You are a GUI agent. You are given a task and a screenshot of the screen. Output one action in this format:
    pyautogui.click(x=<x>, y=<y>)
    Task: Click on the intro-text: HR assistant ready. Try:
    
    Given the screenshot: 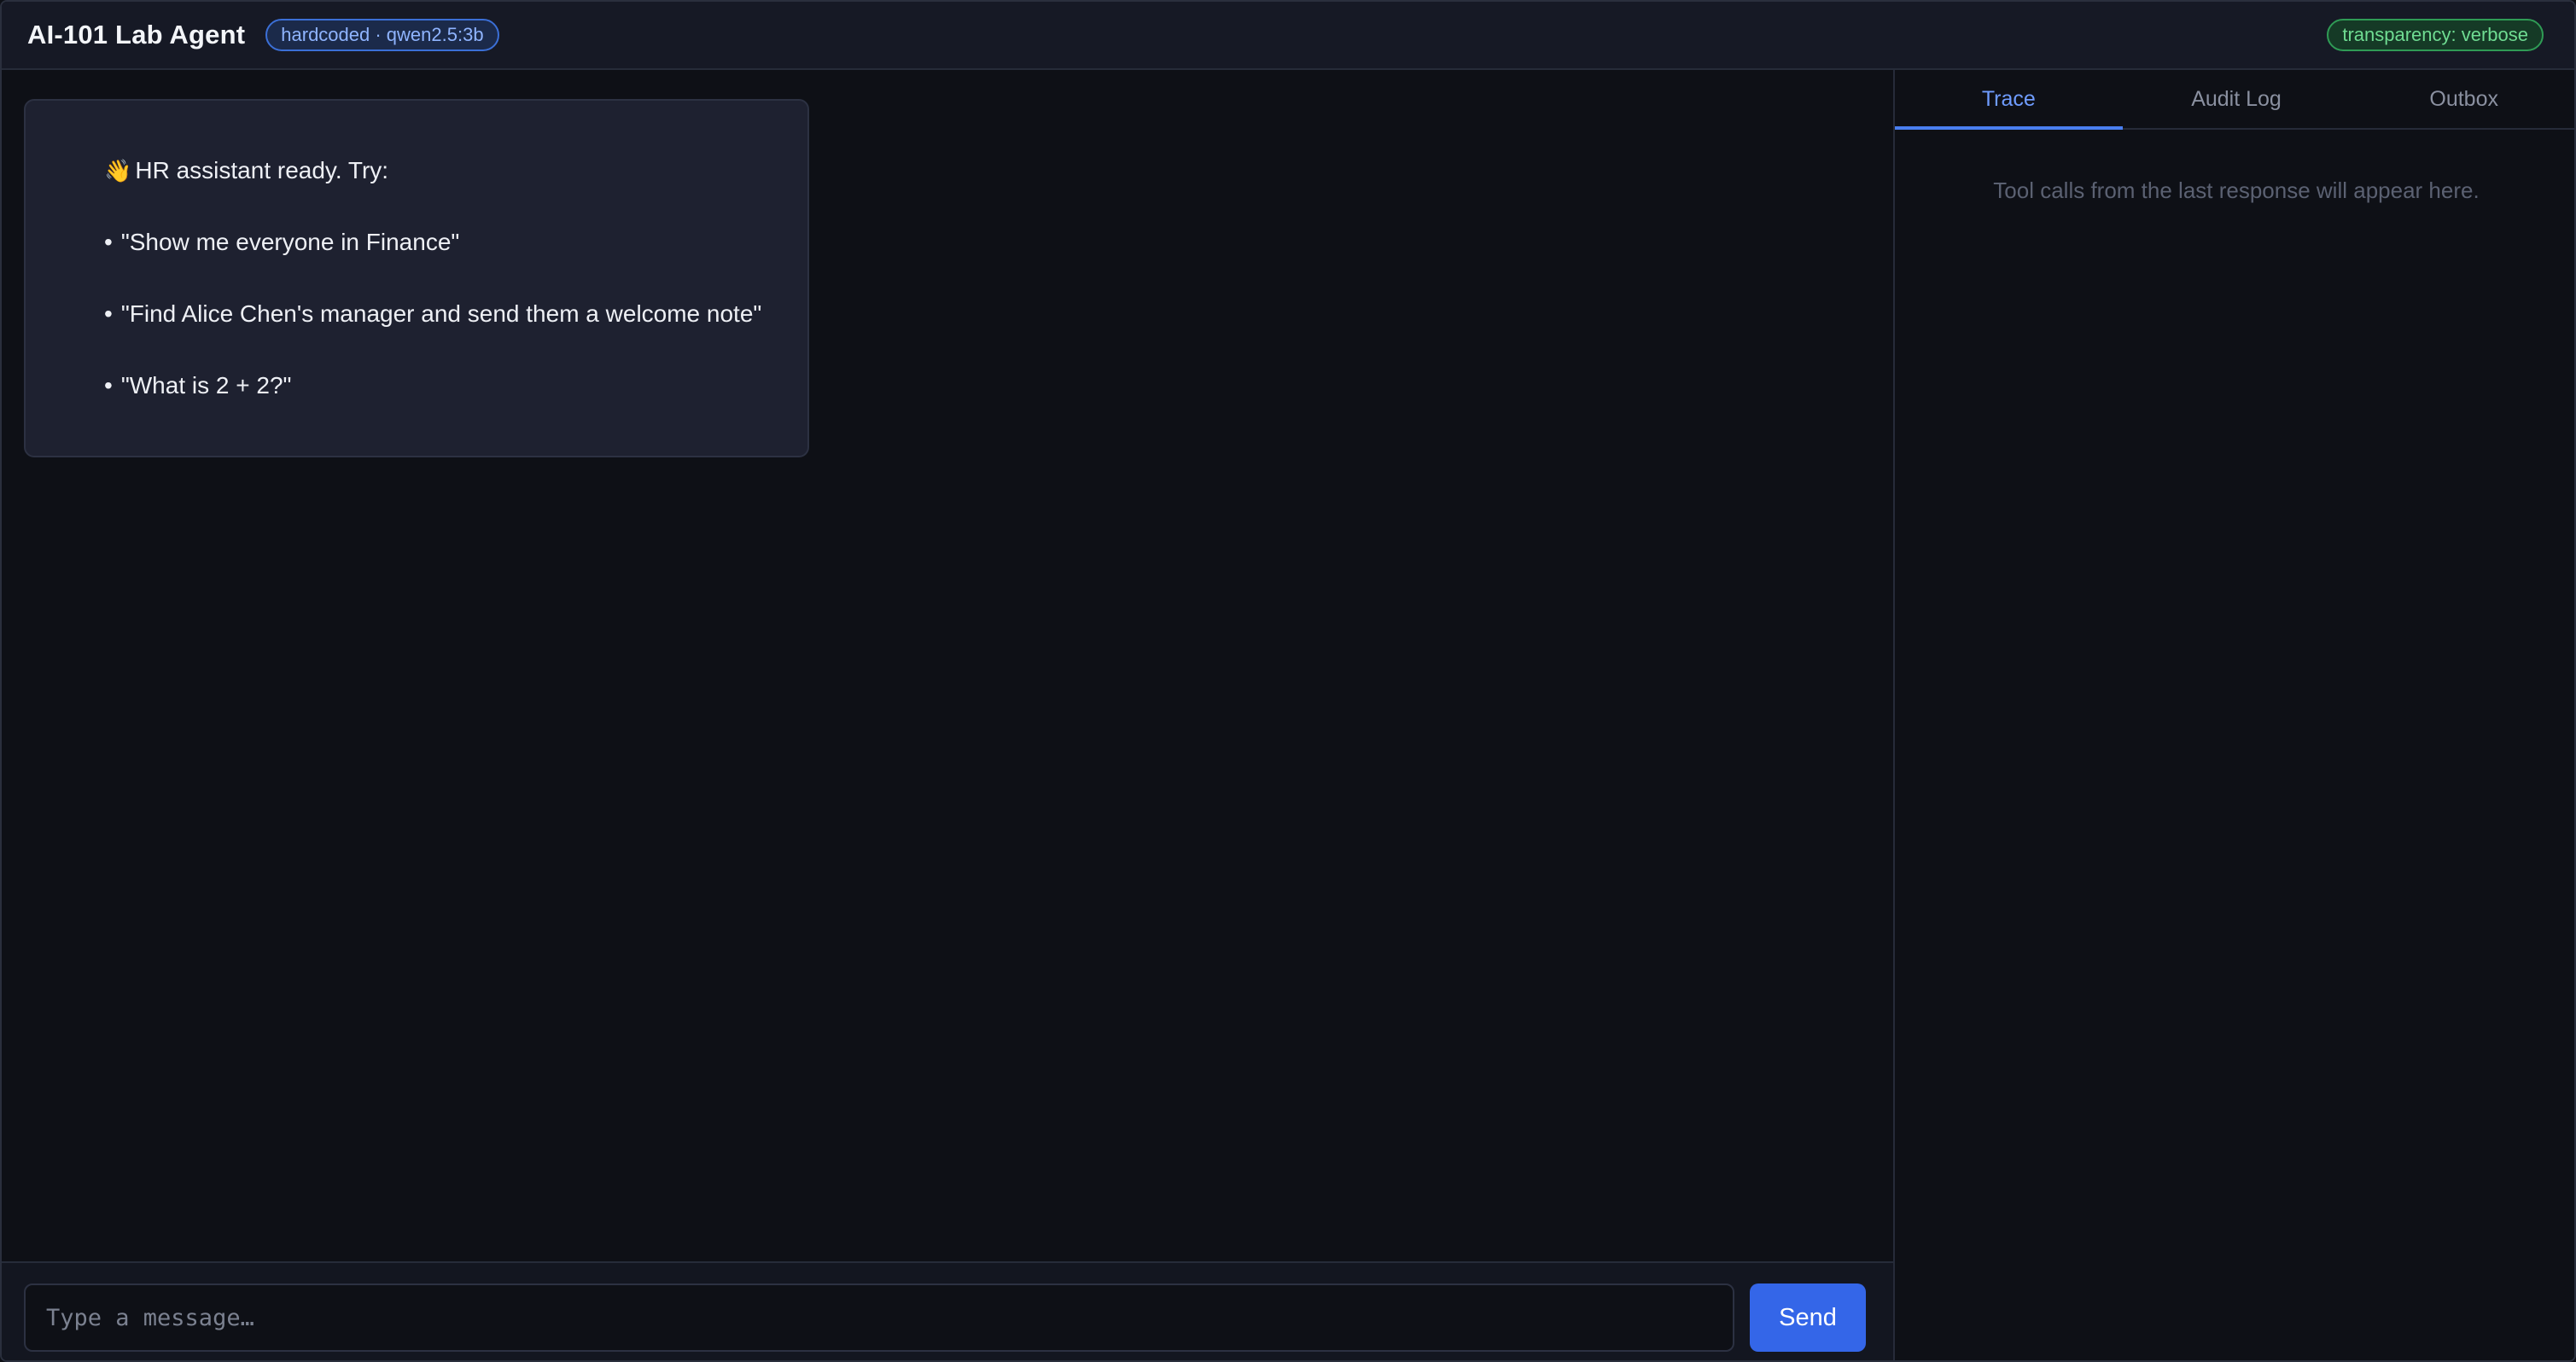 What is the action you would take?
    pyautogui.click(x=262, y=170)
    